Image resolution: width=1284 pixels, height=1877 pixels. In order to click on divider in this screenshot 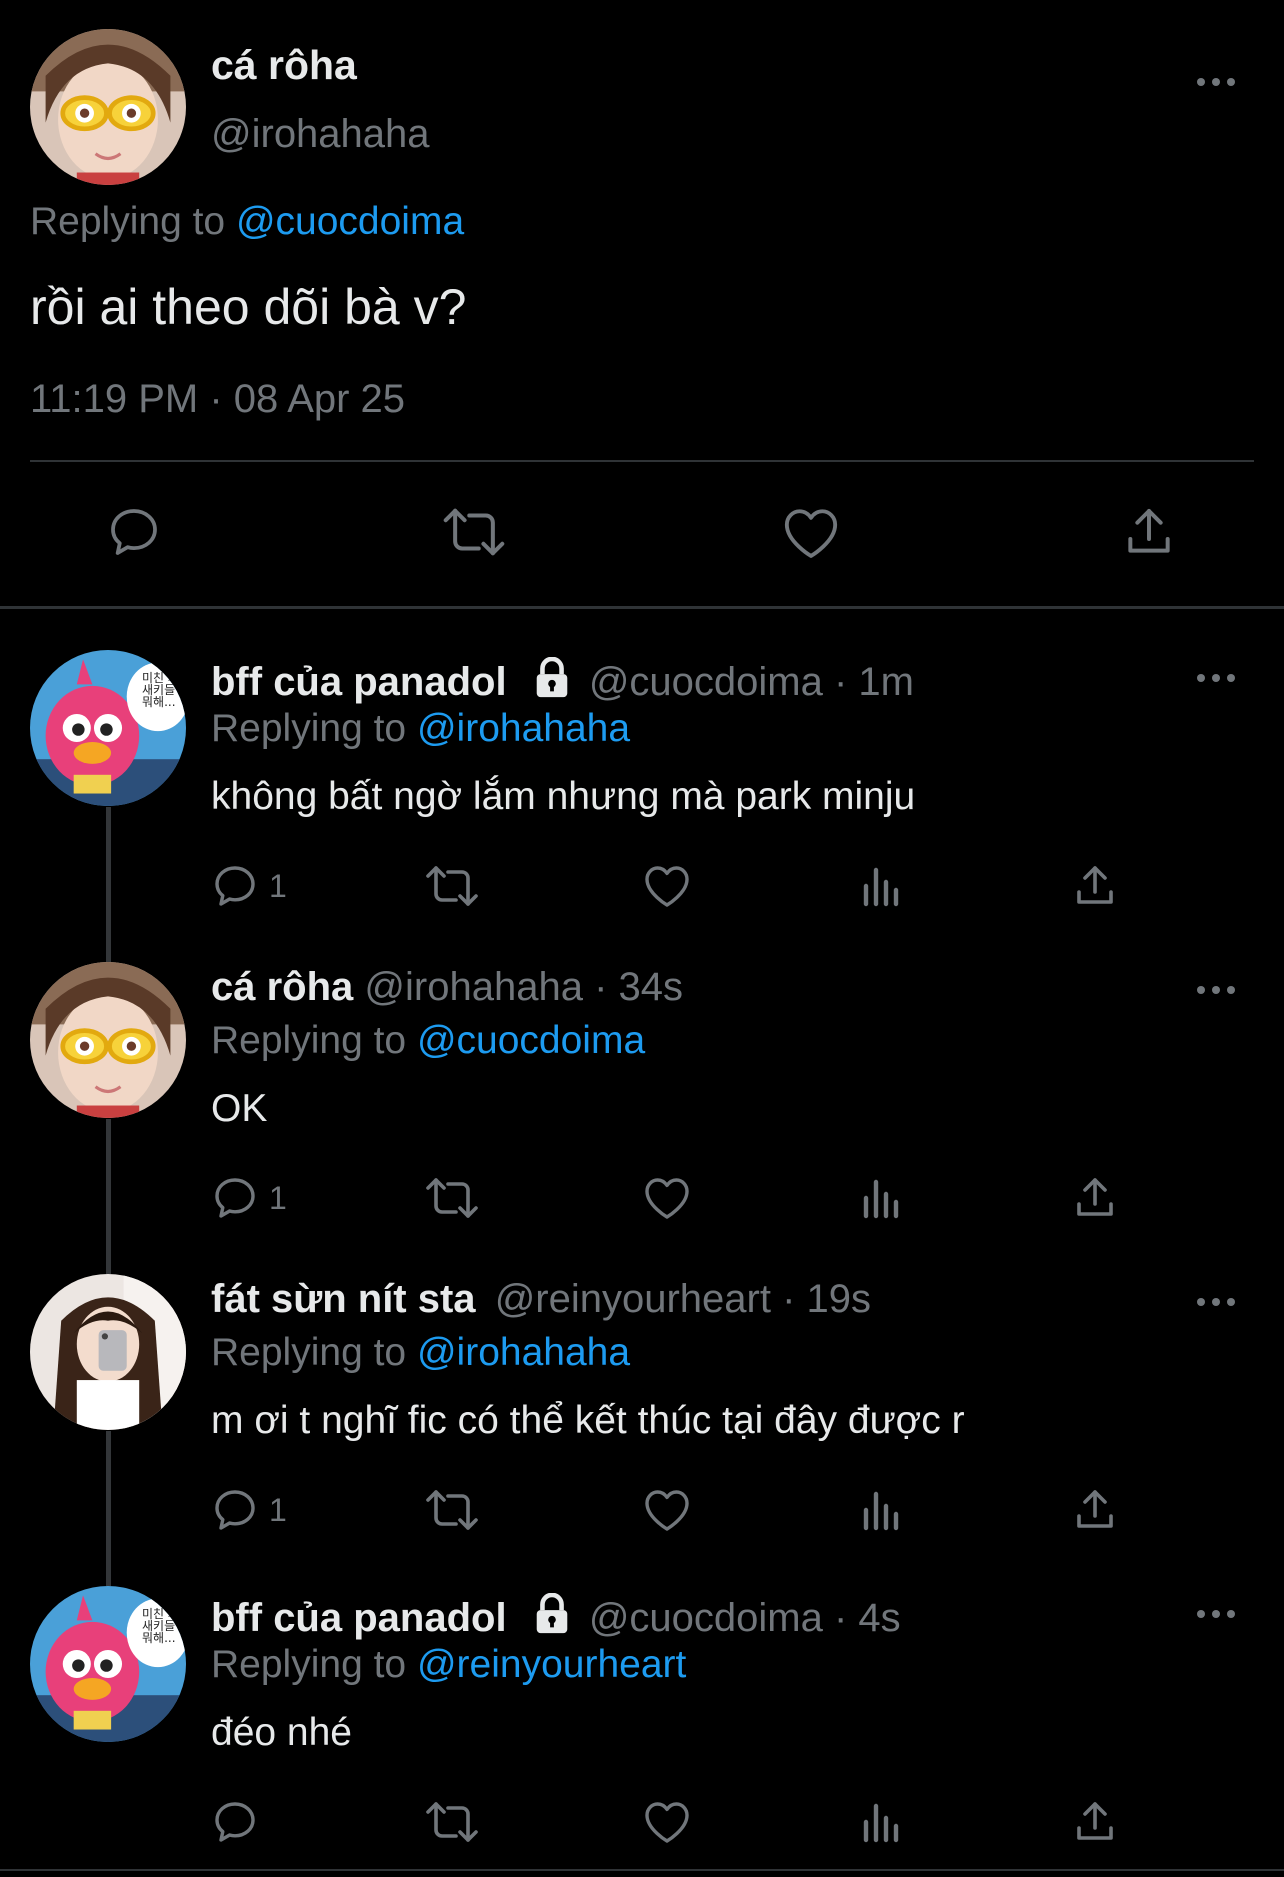, I will do `click(642, 461)`.